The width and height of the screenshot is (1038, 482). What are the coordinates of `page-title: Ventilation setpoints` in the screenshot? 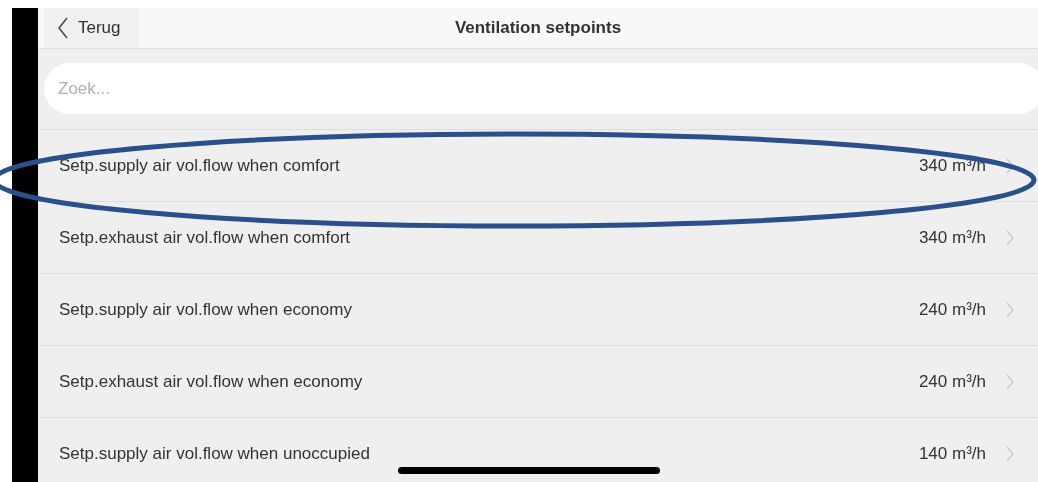 It's located at (538, 28).